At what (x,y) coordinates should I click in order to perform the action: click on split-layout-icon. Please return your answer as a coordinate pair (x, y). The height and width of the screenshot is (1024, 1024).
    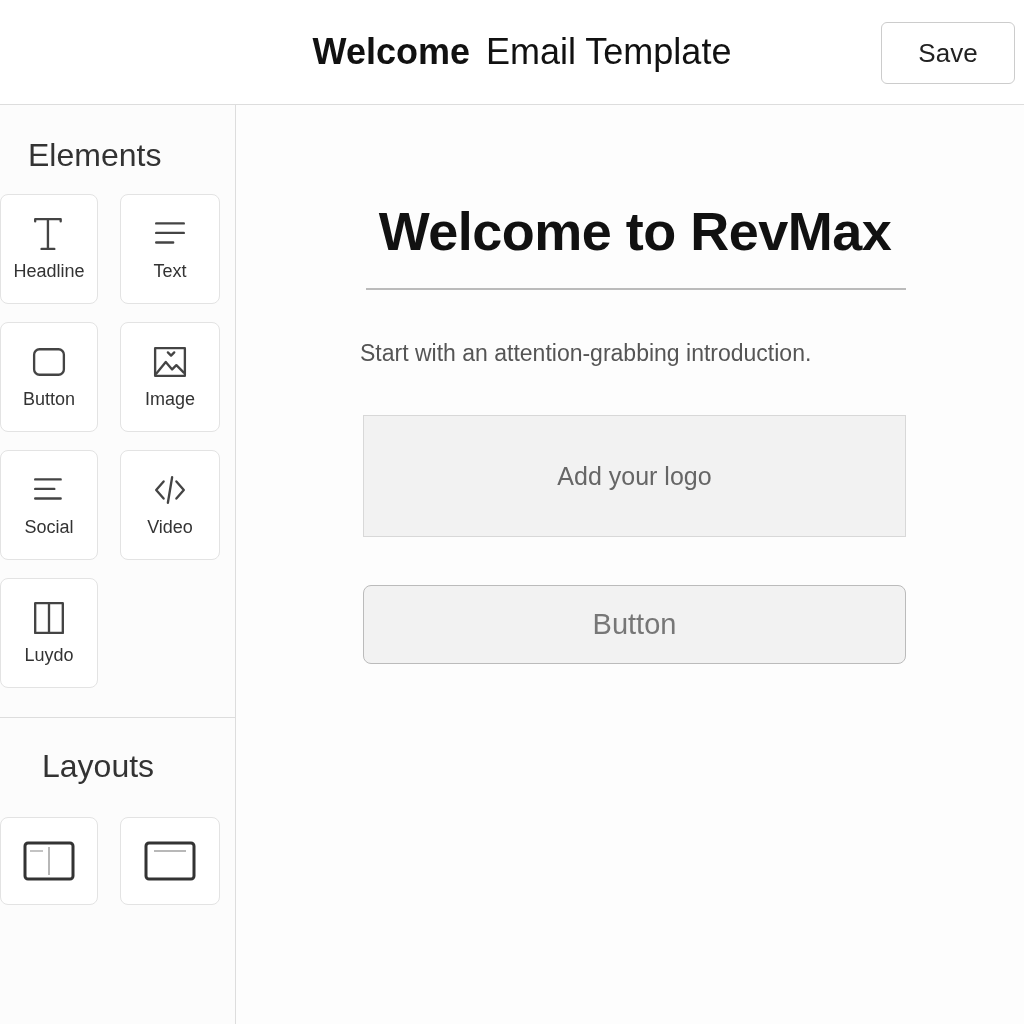
    Looking at the image, I should click on (49, 861).